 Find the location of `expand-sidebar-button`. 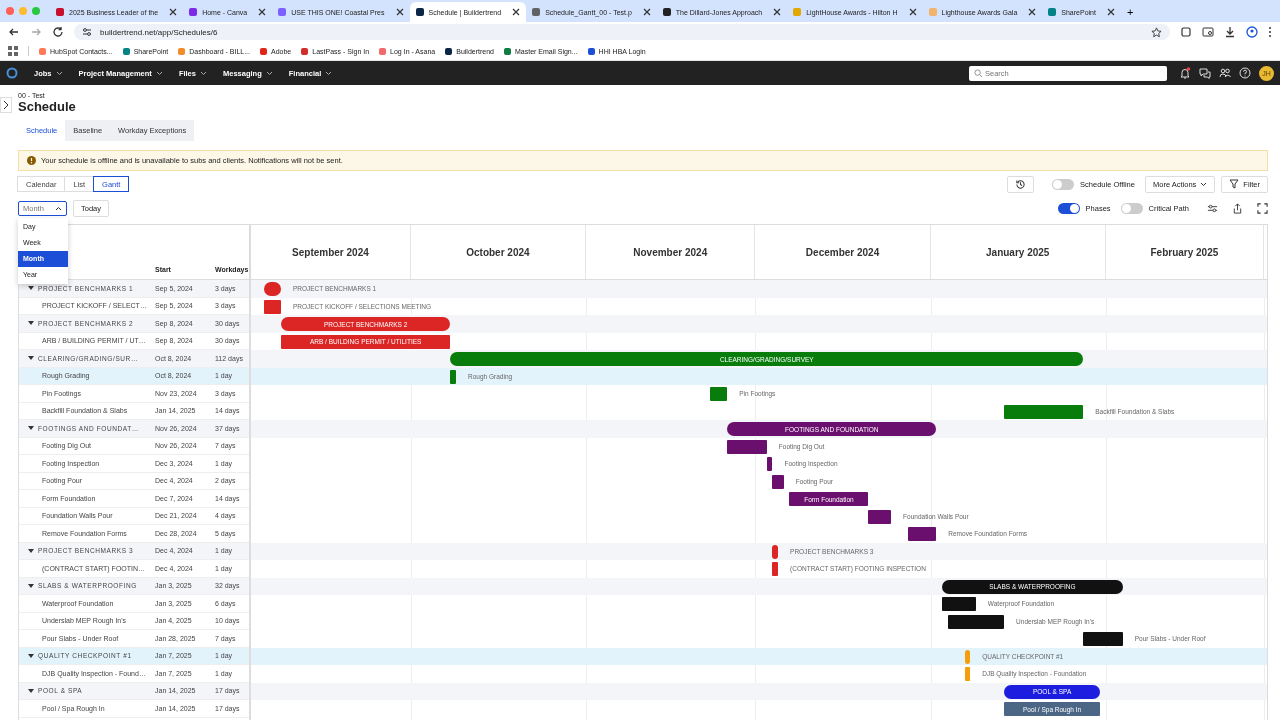

expand-sidebar-button is located at coordinates (6, 105).